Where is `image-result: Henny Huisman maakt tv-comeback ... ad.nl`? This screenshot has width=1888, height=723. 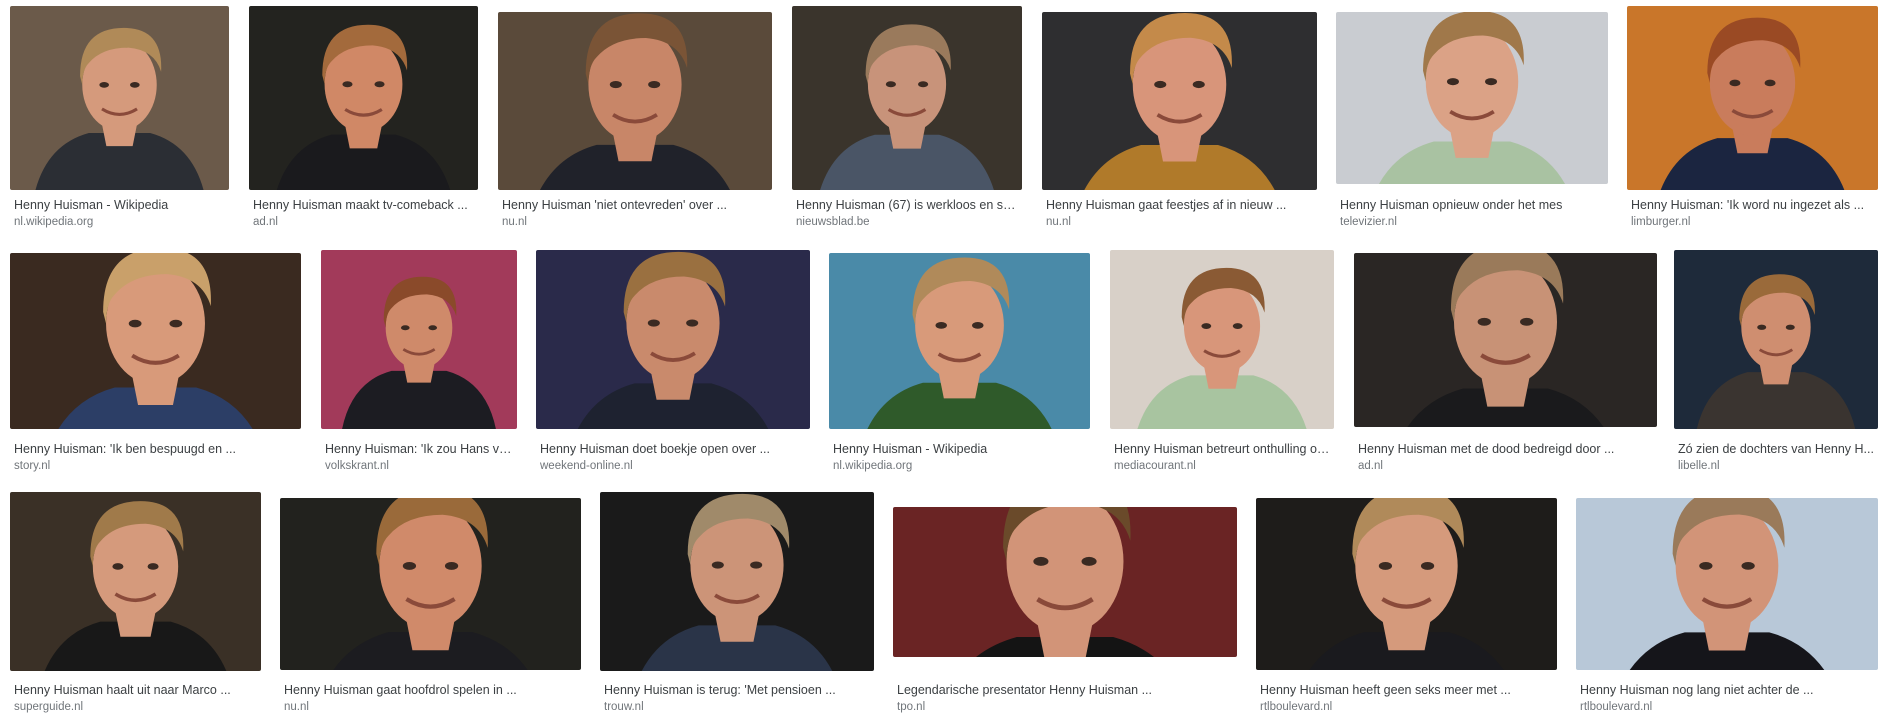
image-result: Henny Huisman maakt tv-comeback ... ad.nl is located at coordinates (363, 118).